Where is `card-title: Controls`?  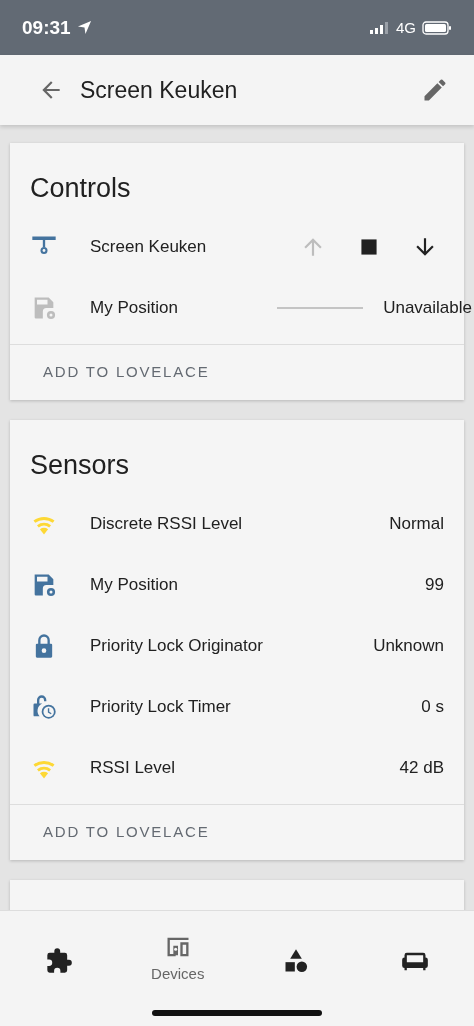 card-title: Controls is located at coordinates (80, 188).